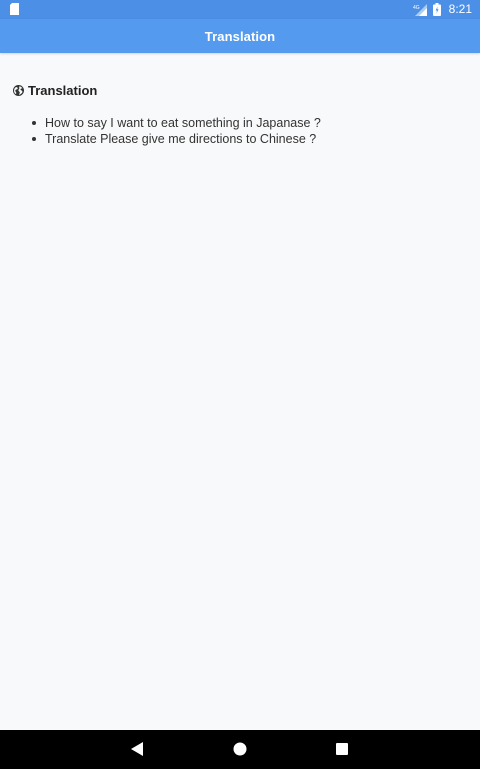 This screenshot has height=769, width=480. I want to click on square-icon, so click(342, 749).